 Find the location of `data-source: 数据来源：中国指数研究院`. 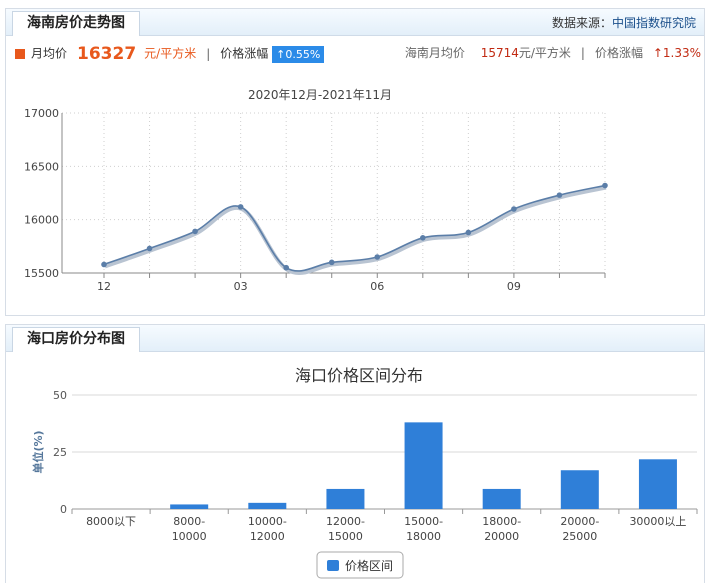

data-source: 数据来源：中国指数研究院 is located at coordinates (624, 22).